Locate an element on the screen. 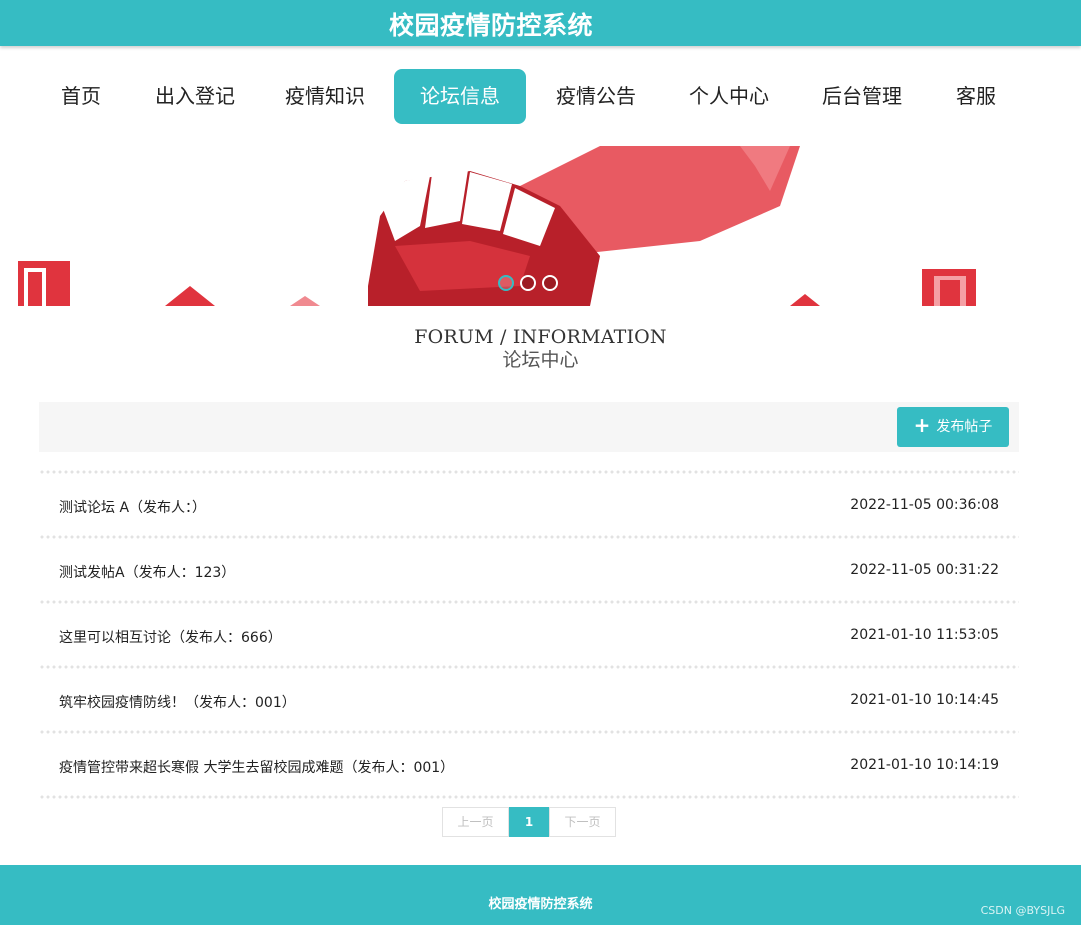 The width and height of the screenshot is (1081, 925). nav-item-forum: 论坛信息 is located at coordinates (460, 96).